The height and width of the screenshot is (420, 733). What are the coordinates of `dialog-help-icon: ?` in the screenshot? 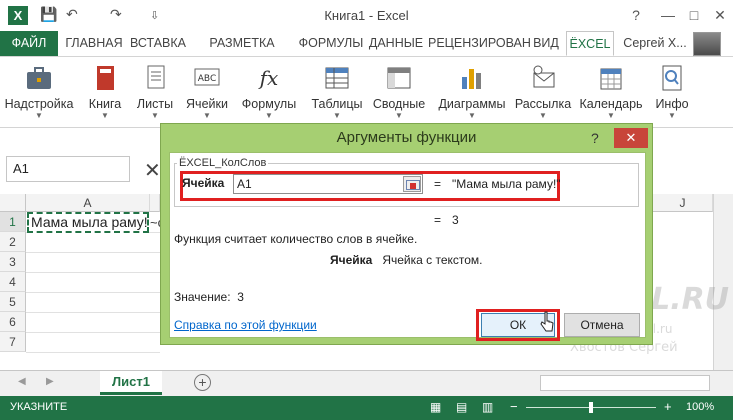 It's located at (595, 138).